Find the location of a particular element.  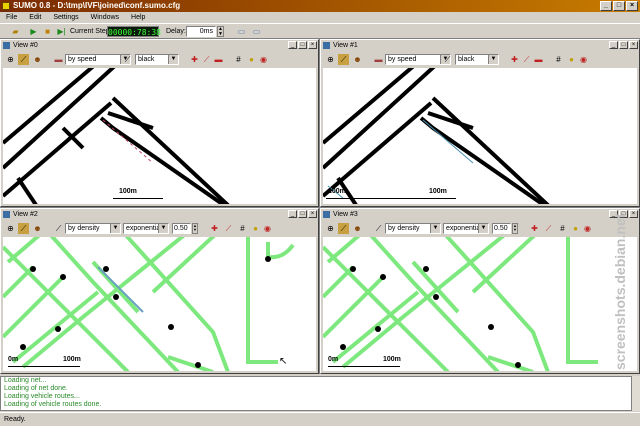

mouse-cursor-icon: ↖ is located at coordinates (283, 361).